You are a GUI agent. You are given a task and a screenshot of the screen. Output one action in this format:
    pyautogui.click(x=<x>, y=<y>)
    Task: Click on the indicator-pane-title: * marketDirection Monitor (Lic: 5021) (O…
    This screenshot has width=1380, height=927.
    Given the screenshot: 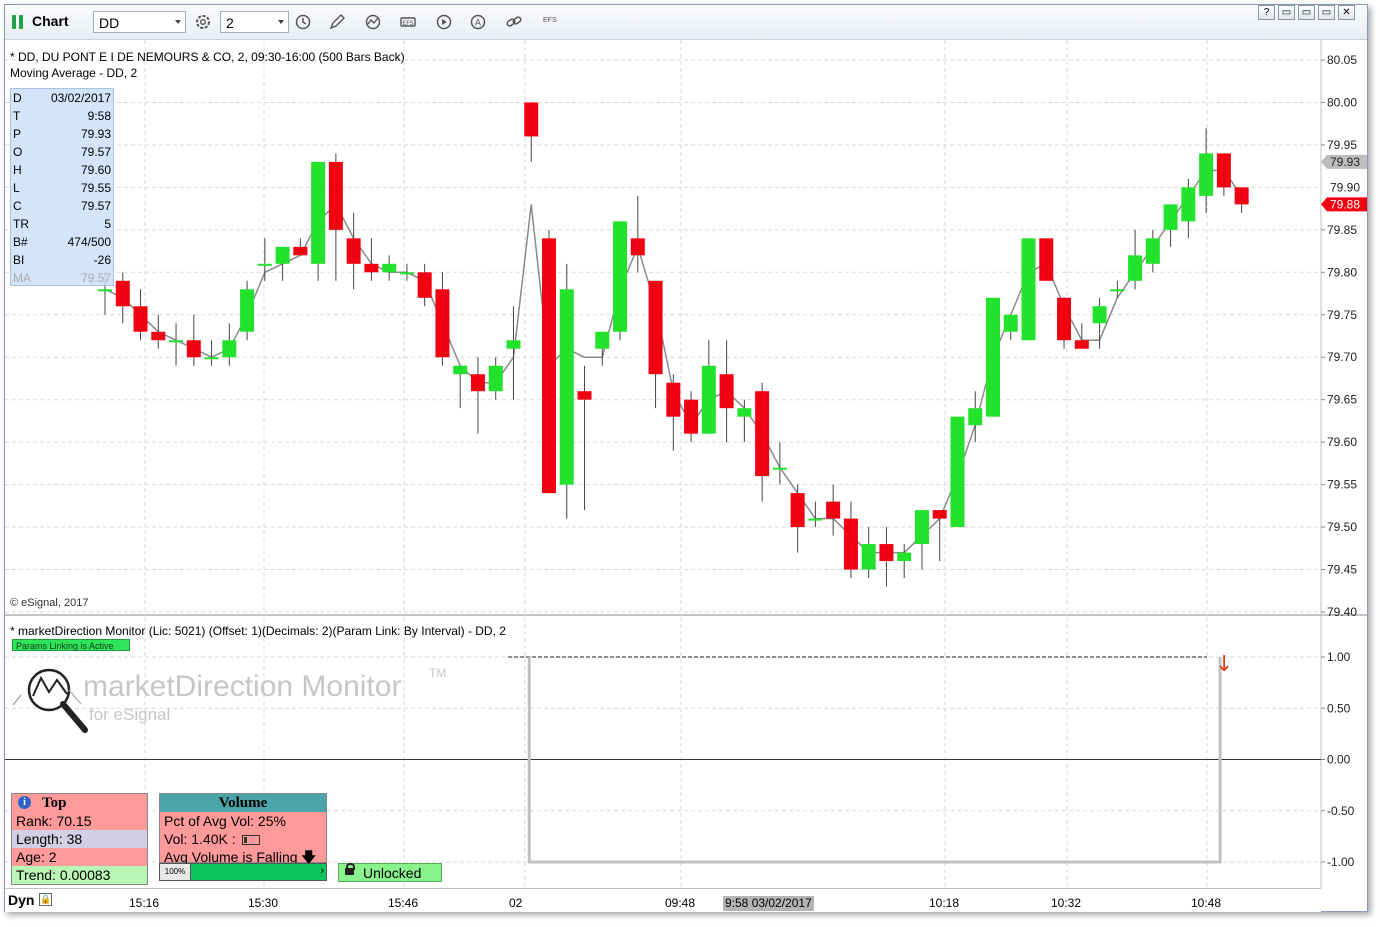 What is the action you would take?
    pyautogui.click(x=258, y=631)
    